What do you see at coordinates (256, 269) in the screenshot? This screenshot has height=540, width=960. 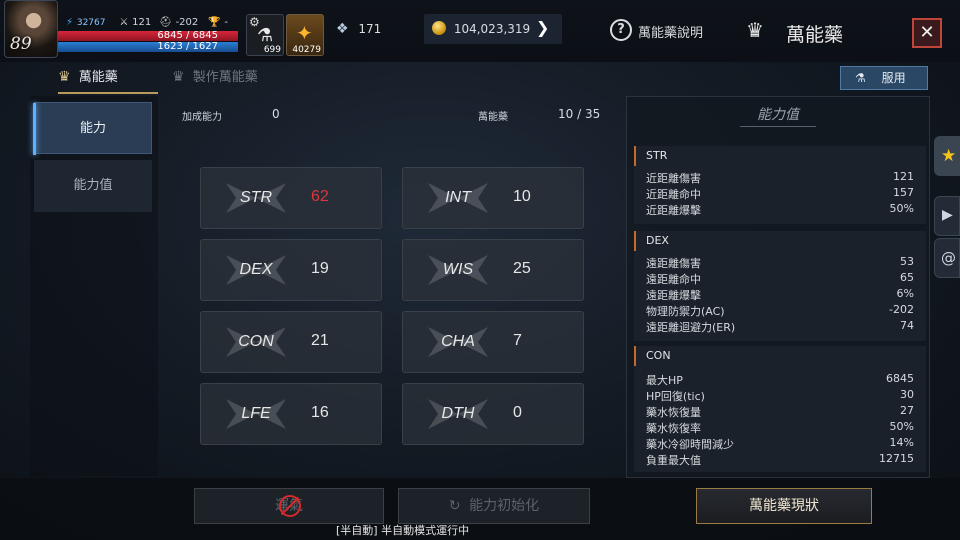 I see `stat-name: DEX` at bounding box center [256, 269].